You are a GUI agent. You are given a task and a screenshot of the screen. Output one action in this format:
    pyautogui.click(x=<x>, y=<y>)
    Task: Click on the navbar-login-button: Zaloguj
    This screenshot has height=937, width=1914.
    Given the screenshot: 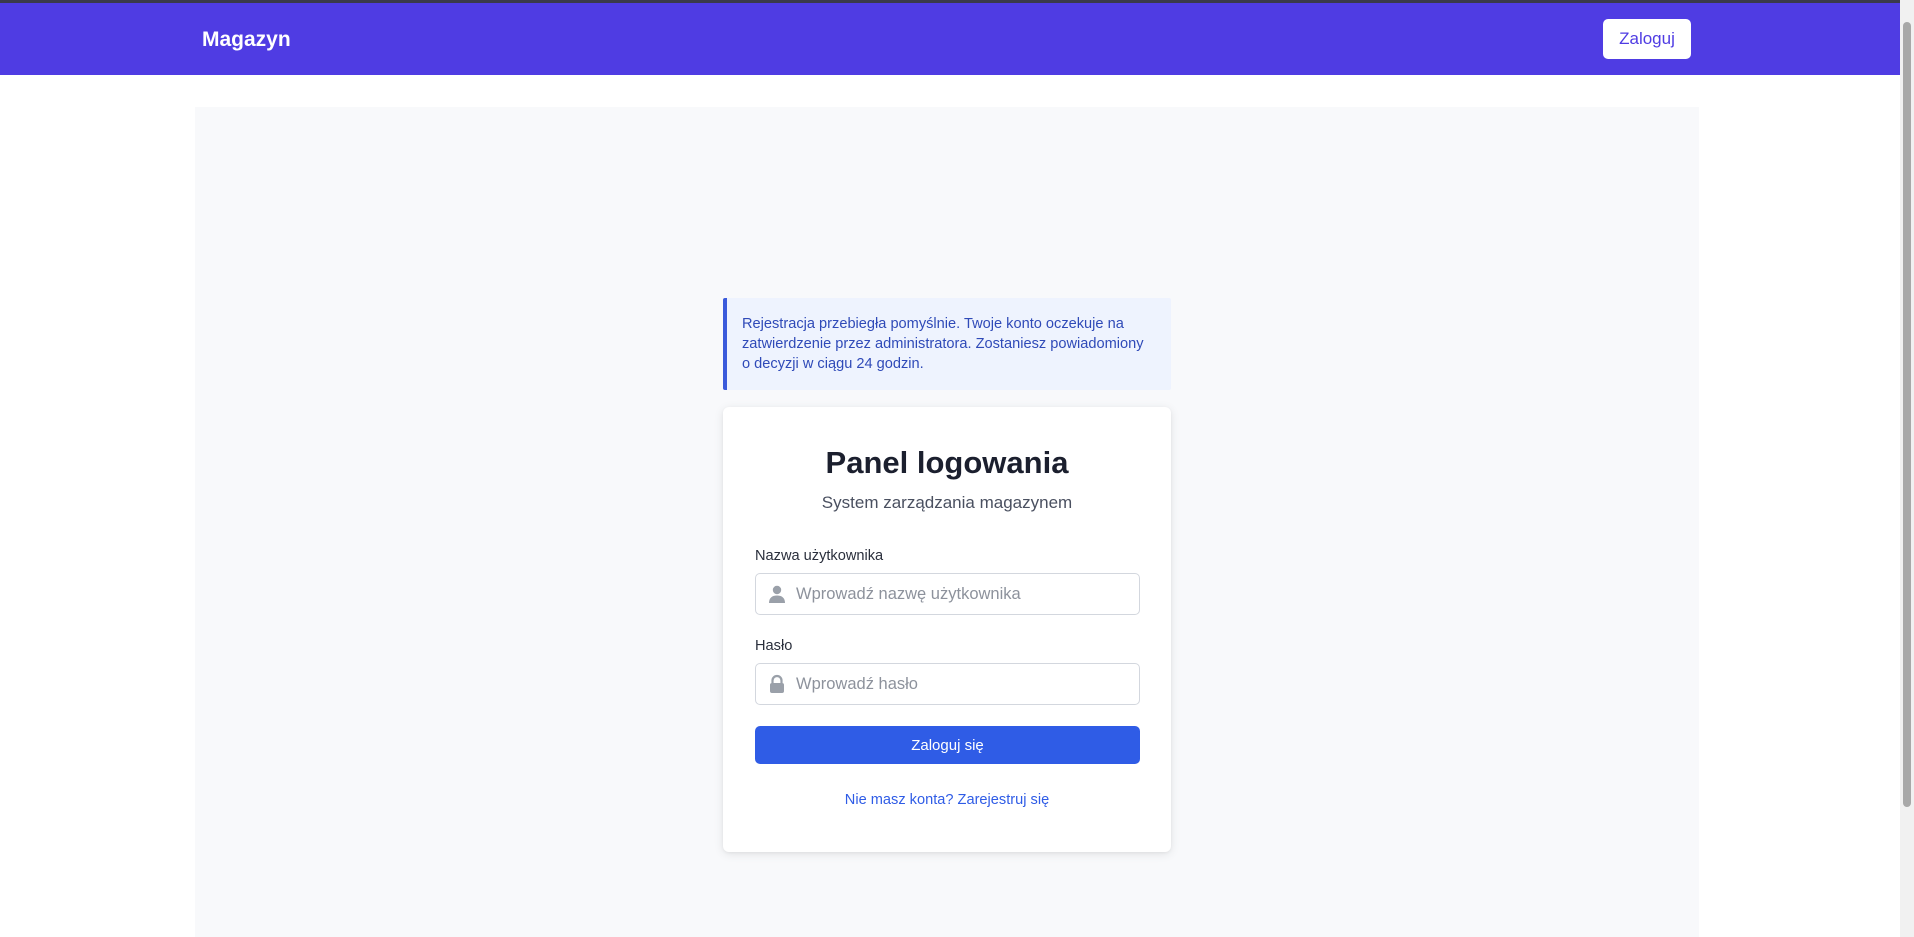 What is the action you would take?
    pyautogui.click(x=1647, y=39)
    